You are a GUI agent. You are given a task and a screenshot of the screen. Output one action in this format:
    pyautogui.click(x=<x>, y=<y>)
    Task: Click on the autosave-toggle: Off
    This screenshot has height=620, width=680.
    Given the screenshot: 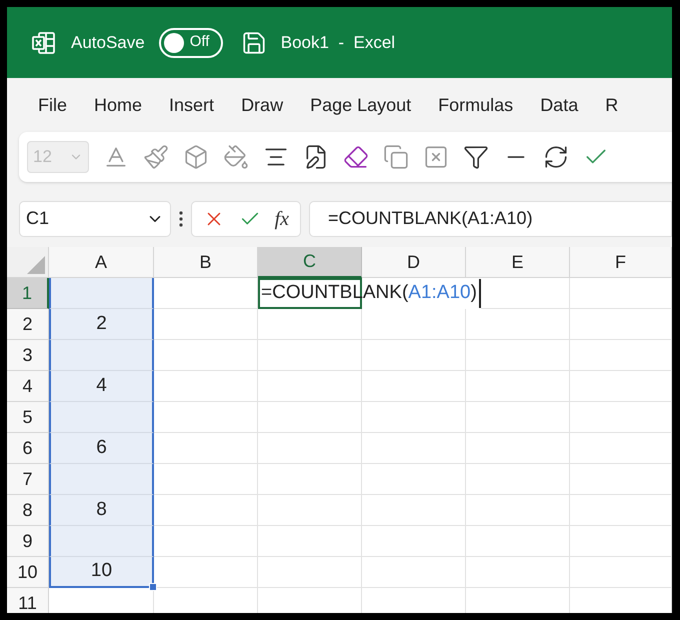 What is the action you would take?
    pyautogui.click(x=190, y=43)
    